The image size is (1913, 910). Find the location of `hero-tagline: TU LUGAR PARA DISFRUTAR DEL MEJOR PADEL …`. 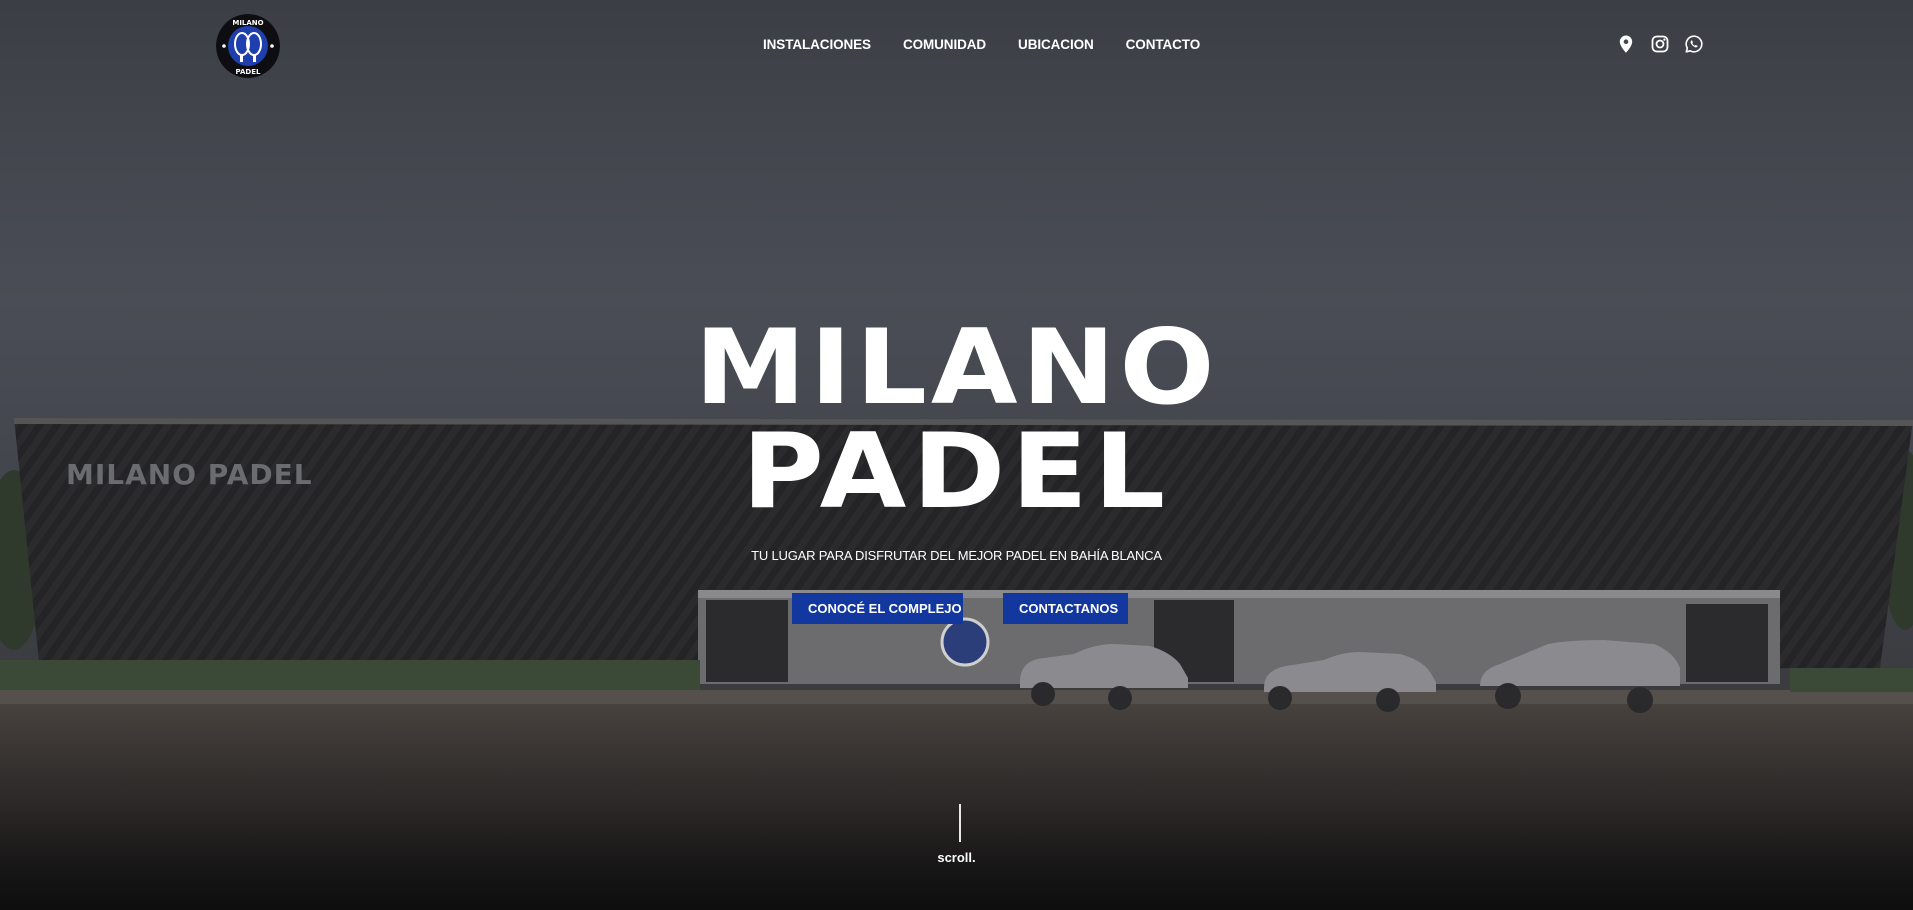

hero-tagline: TU LUGAR PARA DISFRUTAR DEL MEJOR PADEL … is located at coordinates (956, 555).